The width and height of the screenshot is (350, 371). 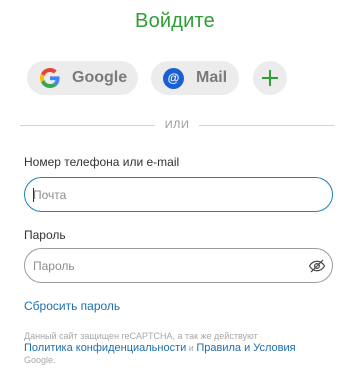 I want to click on mail-login-button: @ Mail, so click(x=195, y=78).